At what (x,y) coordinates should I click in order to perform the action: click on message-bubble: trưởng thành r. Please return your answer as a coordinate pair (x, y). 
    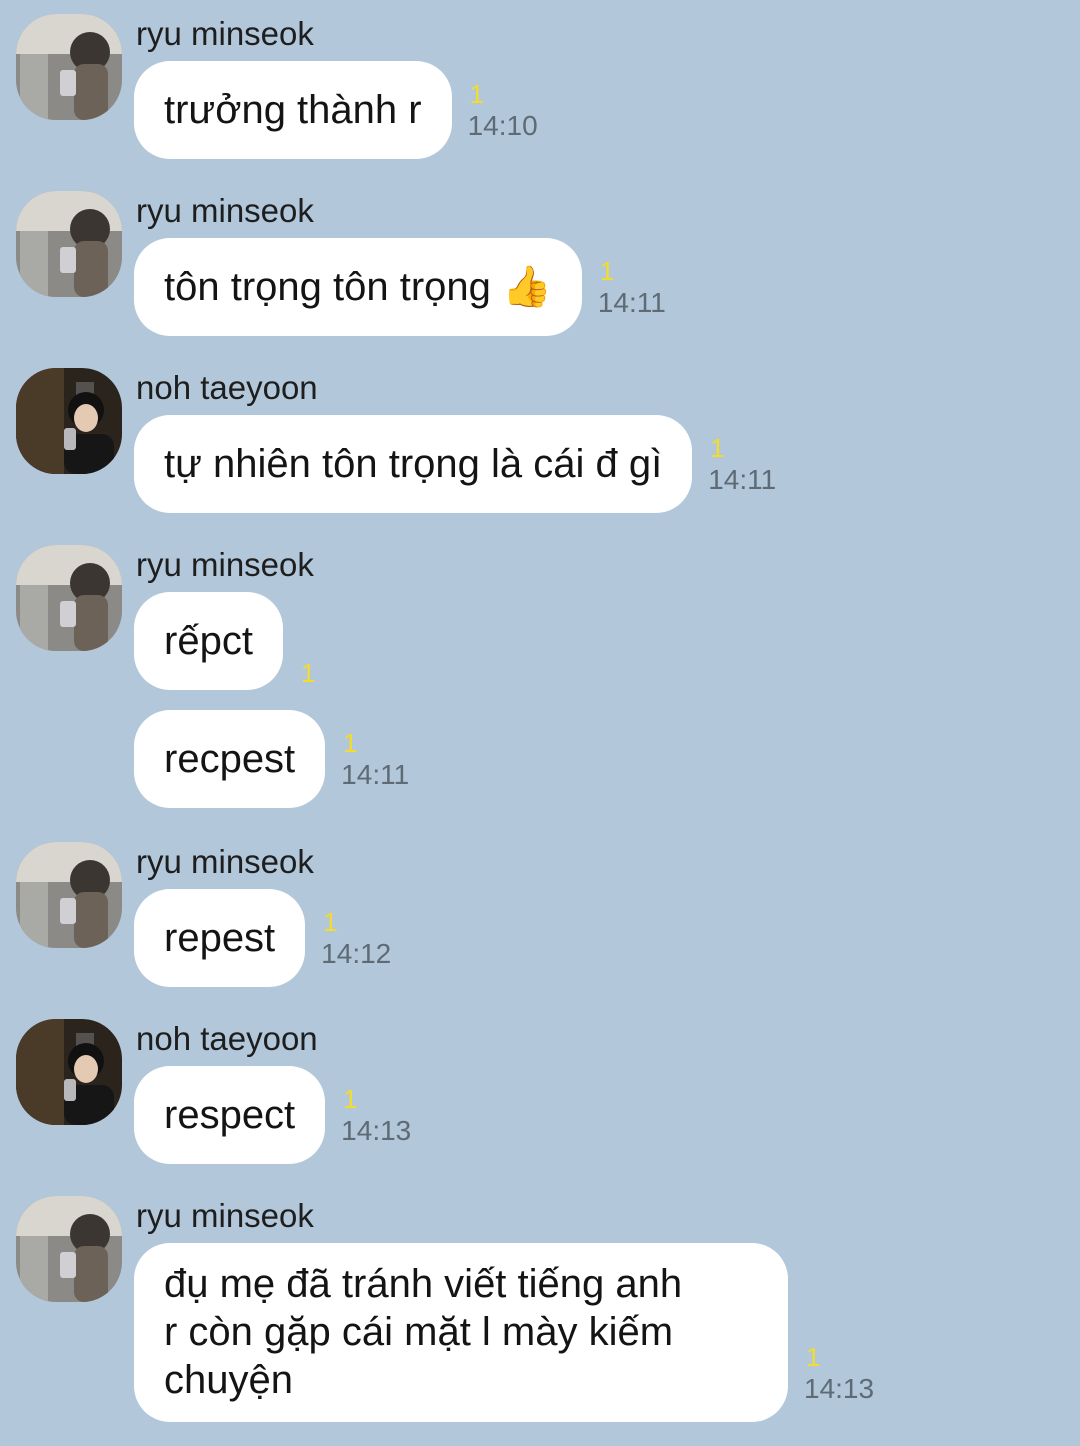
    Looking at the image, I should click on (293, 110).